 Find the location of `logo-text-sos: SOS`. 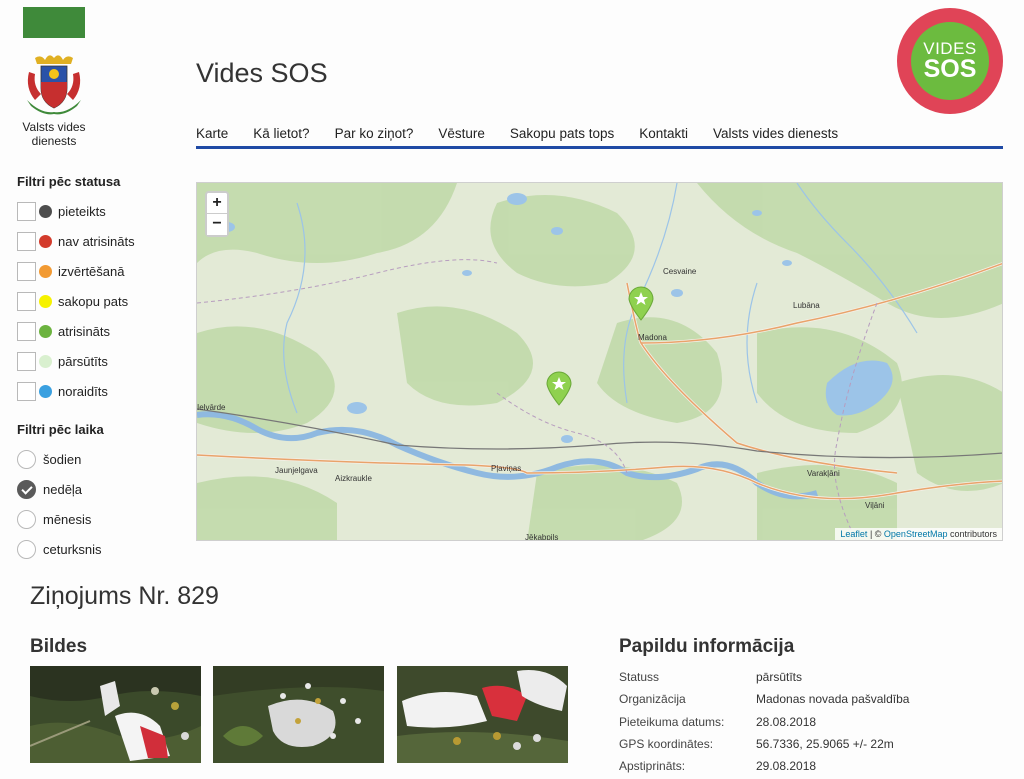

logo-text-sos: SOS is located at coordinates (950, 69).